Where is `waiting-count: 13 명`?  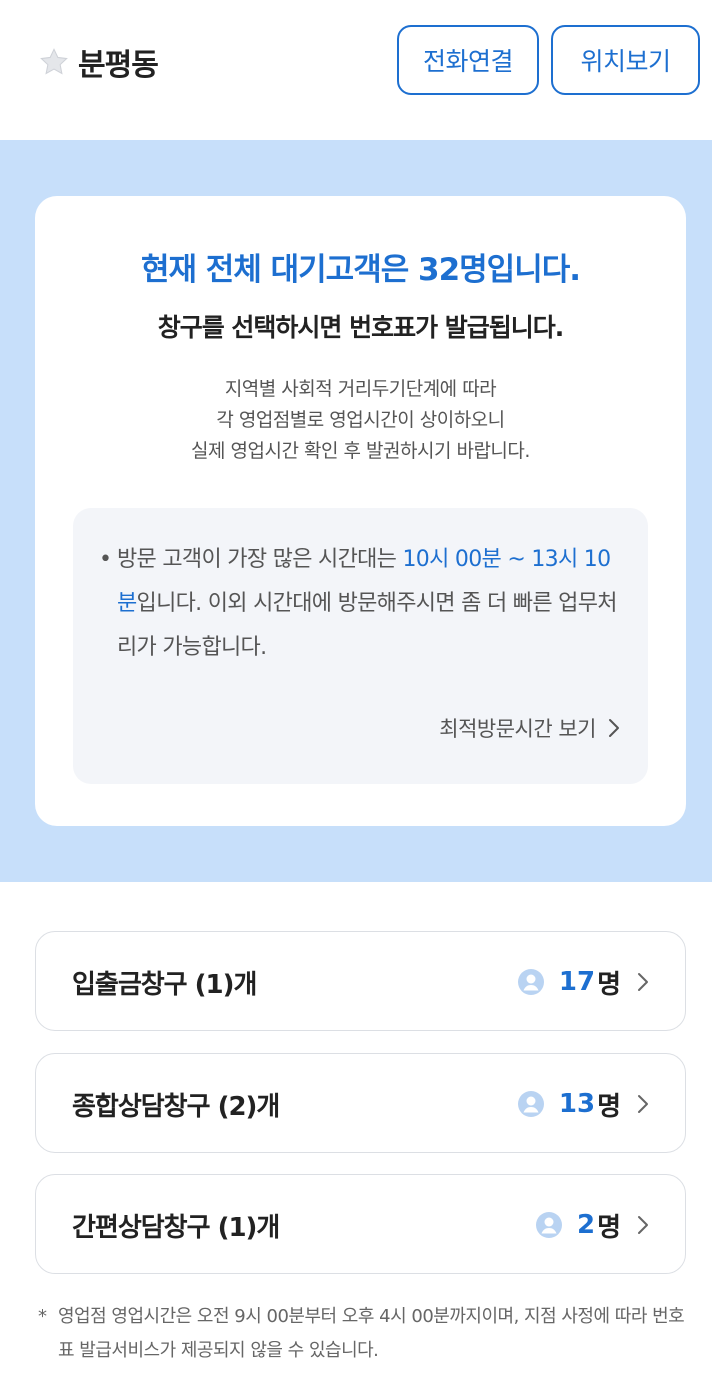
waiting-count: 13 명 is located at coordinates (583, 1104).